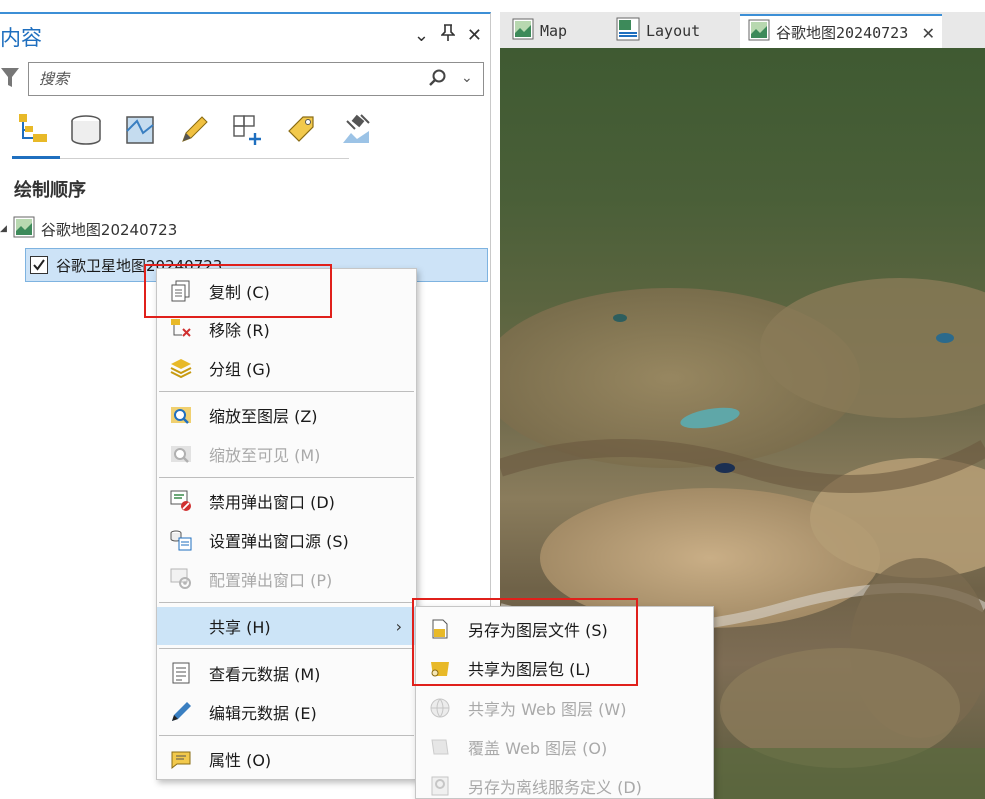 This screenshot has height=799, width=985. What do you see at coordinates (286, 626) in the screenshot?
I see `menu-item-share: 共享 (H) ›` at bounding box center [286, 626].